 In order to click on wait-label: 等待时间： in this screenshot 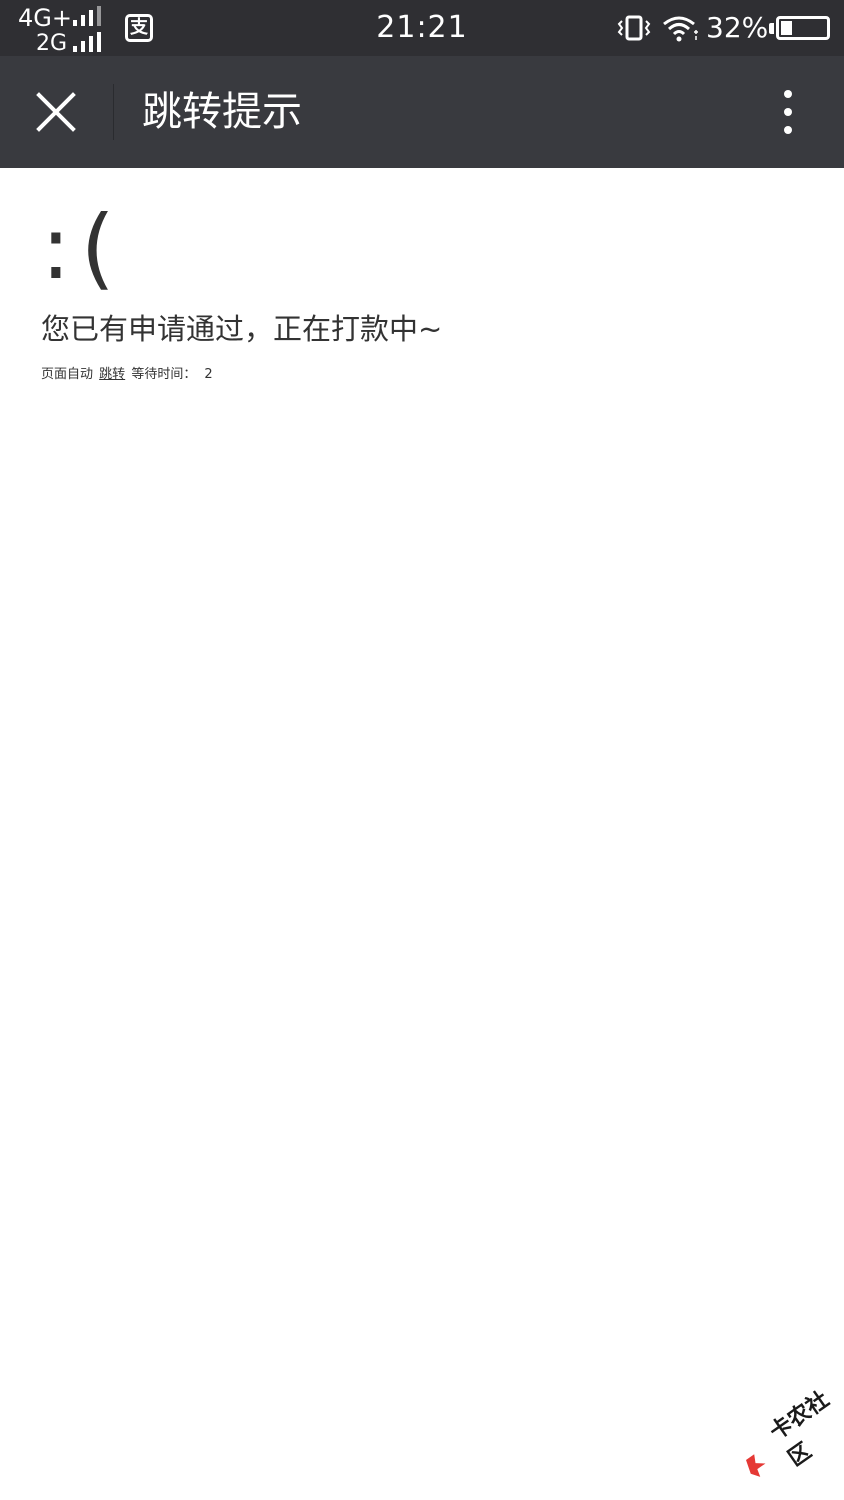, I will do `click(164, 374)`.